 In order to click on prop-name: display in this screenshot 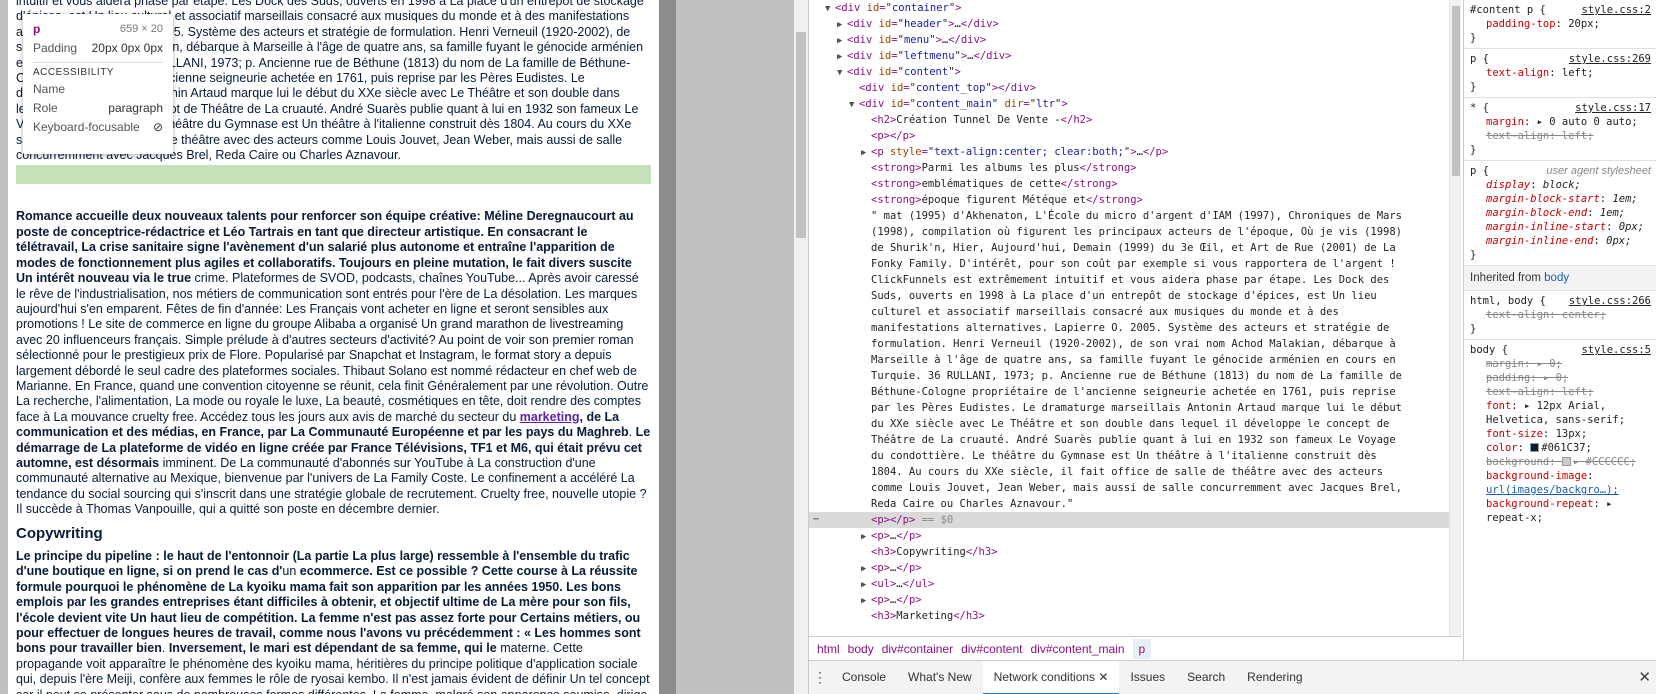, I will do `click(1508, 185)`.